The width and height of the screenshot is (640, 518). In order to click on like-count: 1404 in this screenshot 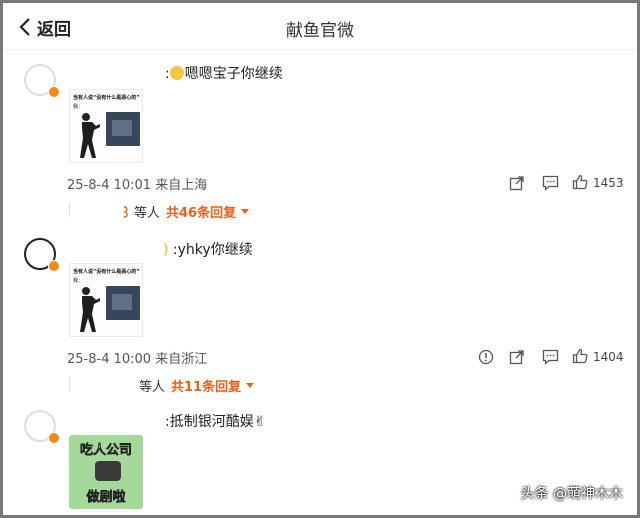, I will do `click(608, 357)`.